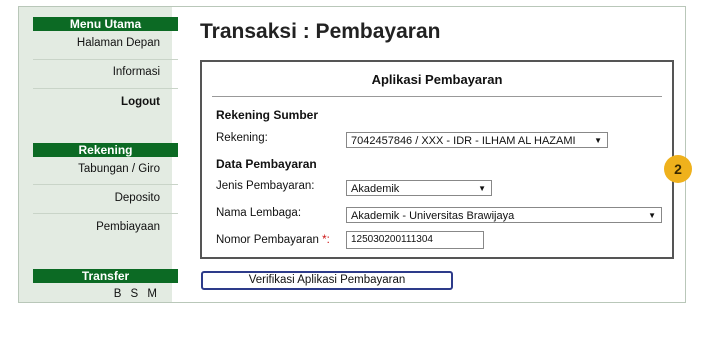  Describe the element at coordinates (140, 102) in the screenshot. I see `sidebar-item-logout: Logout` at that location.